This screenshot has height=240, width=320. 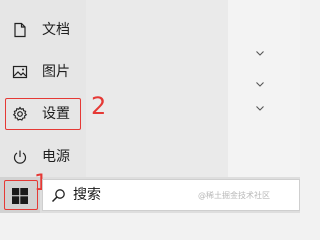 I want to click on start-highlight-box, so click(x=21, y=195).